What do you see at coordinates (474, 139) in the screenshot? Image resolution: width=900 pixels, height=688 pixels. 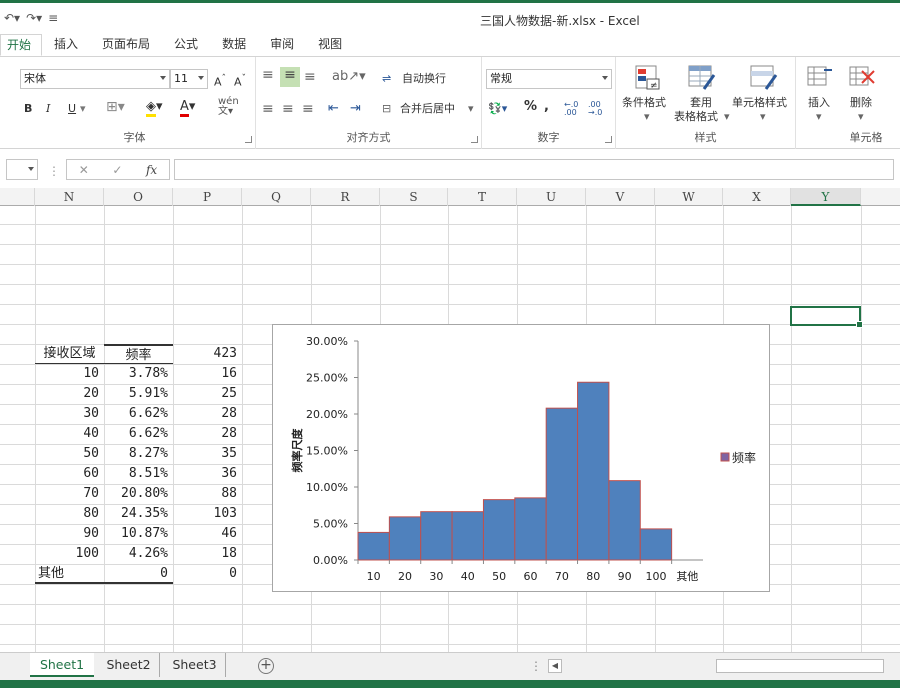 I see `alignment-dialog-launcher-icon` at bounding box center [474, 139].